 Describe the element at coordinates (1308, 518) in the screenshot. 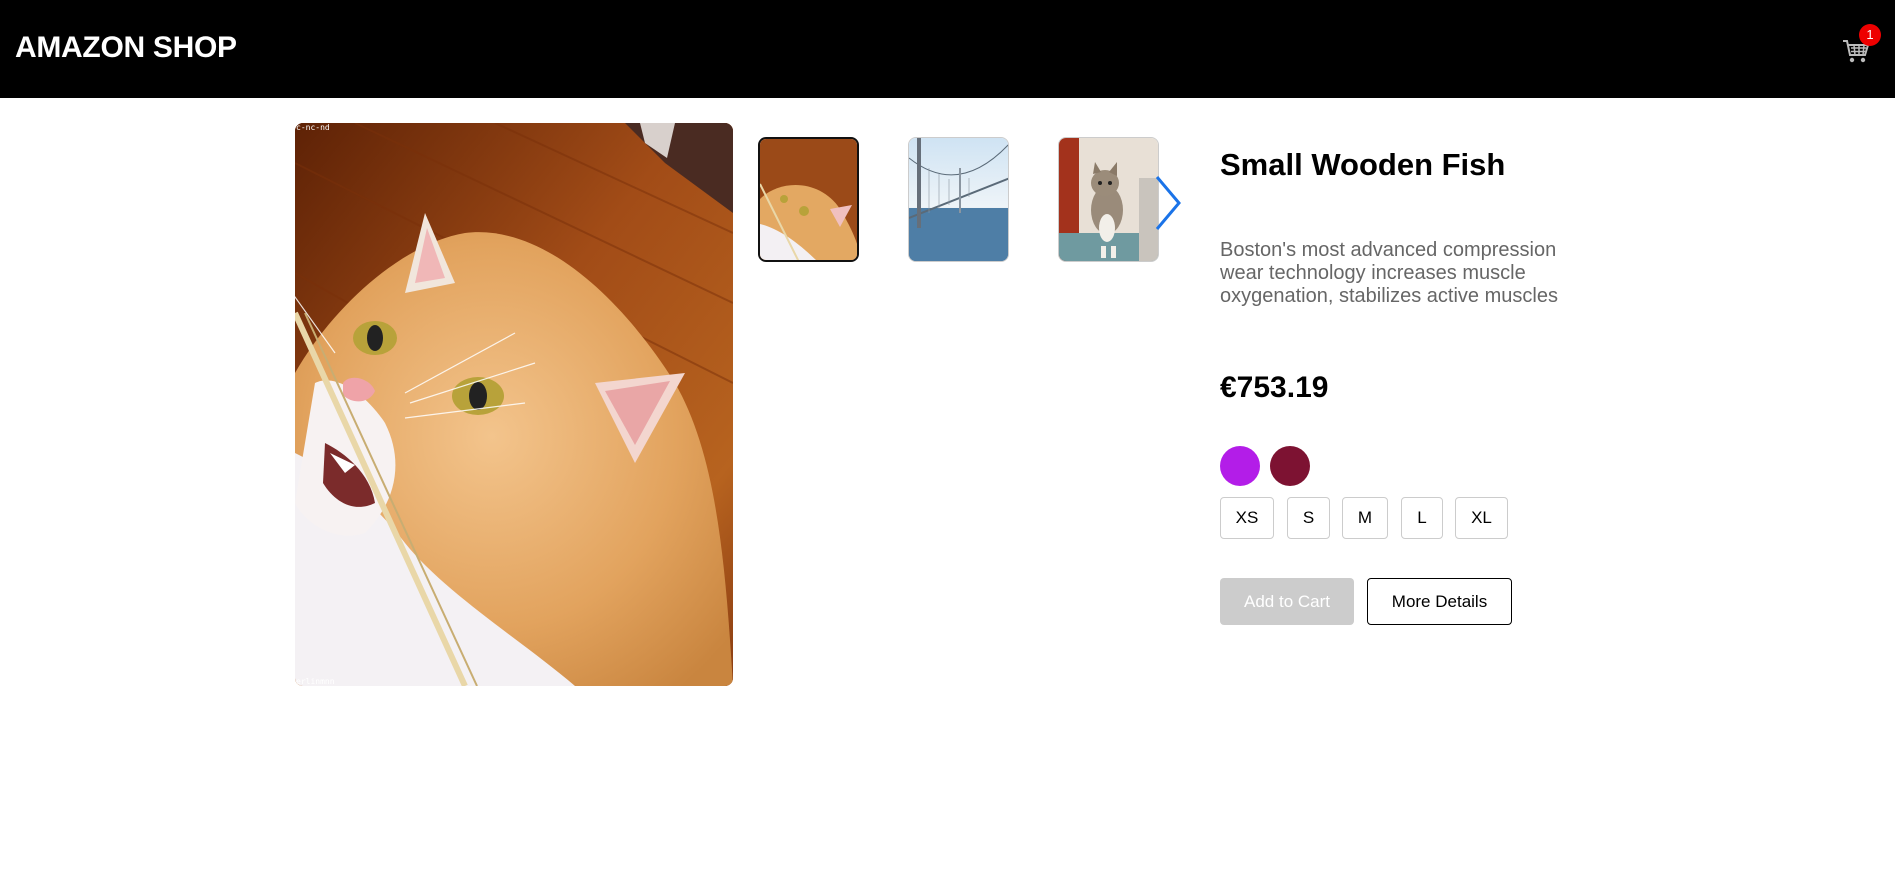

I see `size-s-button: S` at that location.